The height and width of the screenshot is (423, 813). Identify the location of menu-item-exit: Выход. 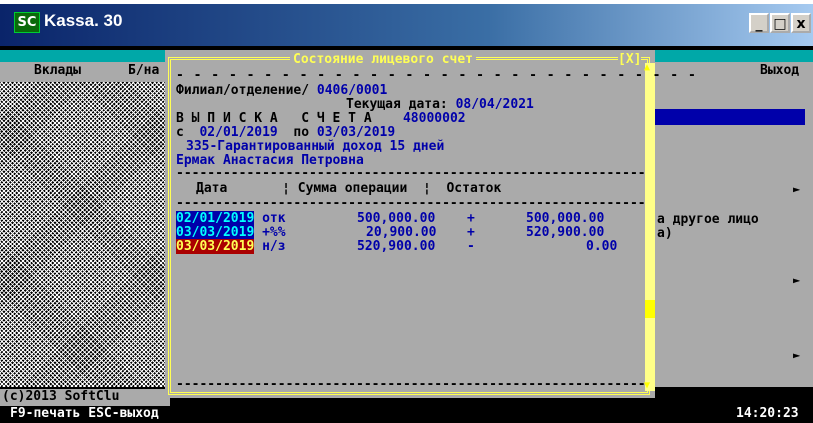
(779, 70).